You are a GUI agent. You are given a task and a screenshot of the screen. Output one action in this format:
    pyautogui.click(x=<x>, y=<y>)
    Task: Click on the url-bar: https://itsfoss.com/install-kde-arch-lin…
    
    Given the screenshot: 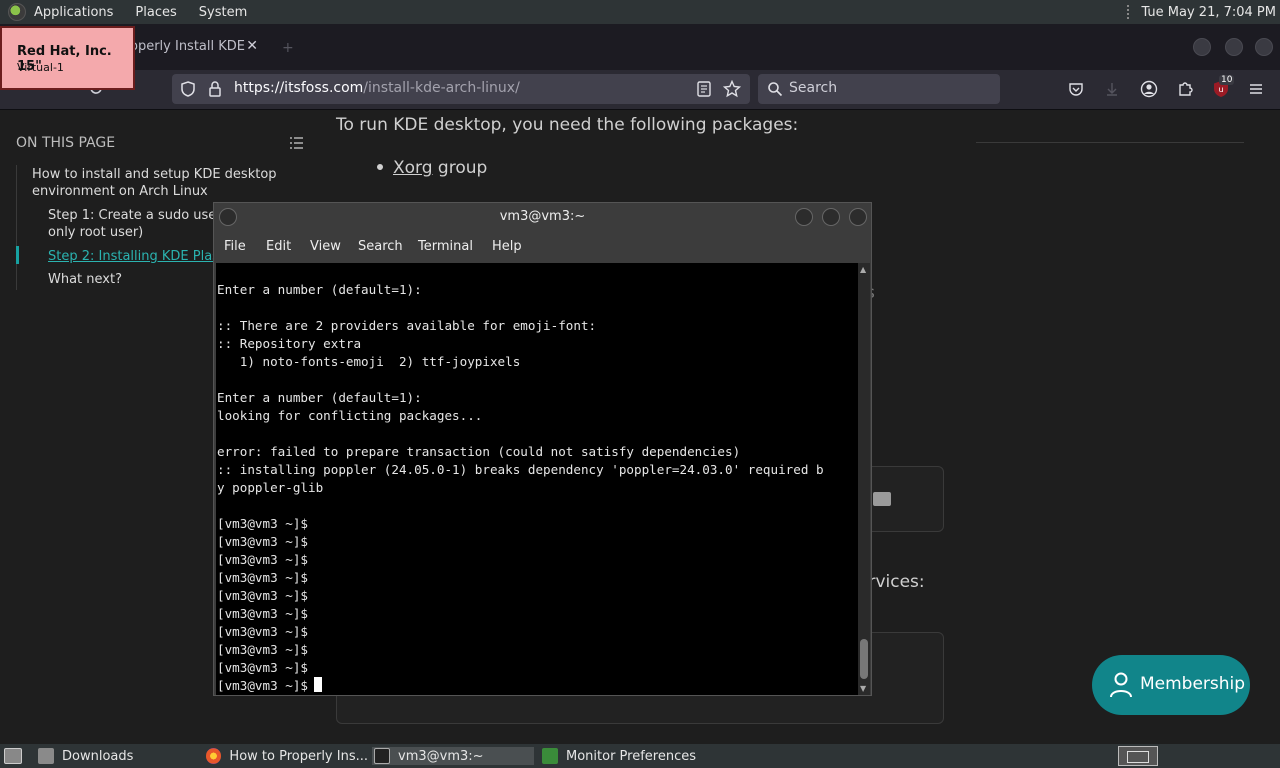 What is the action you would take?
    pyautogui.click(x=461, y=89)
    